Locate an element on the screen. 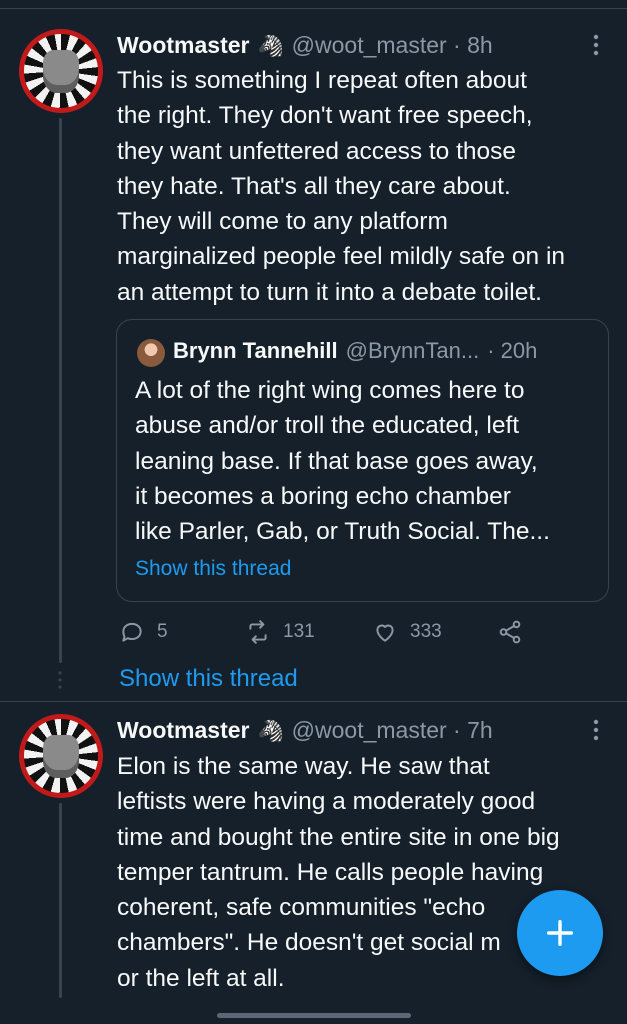  reply-icon is located at coordinates (132, 632).